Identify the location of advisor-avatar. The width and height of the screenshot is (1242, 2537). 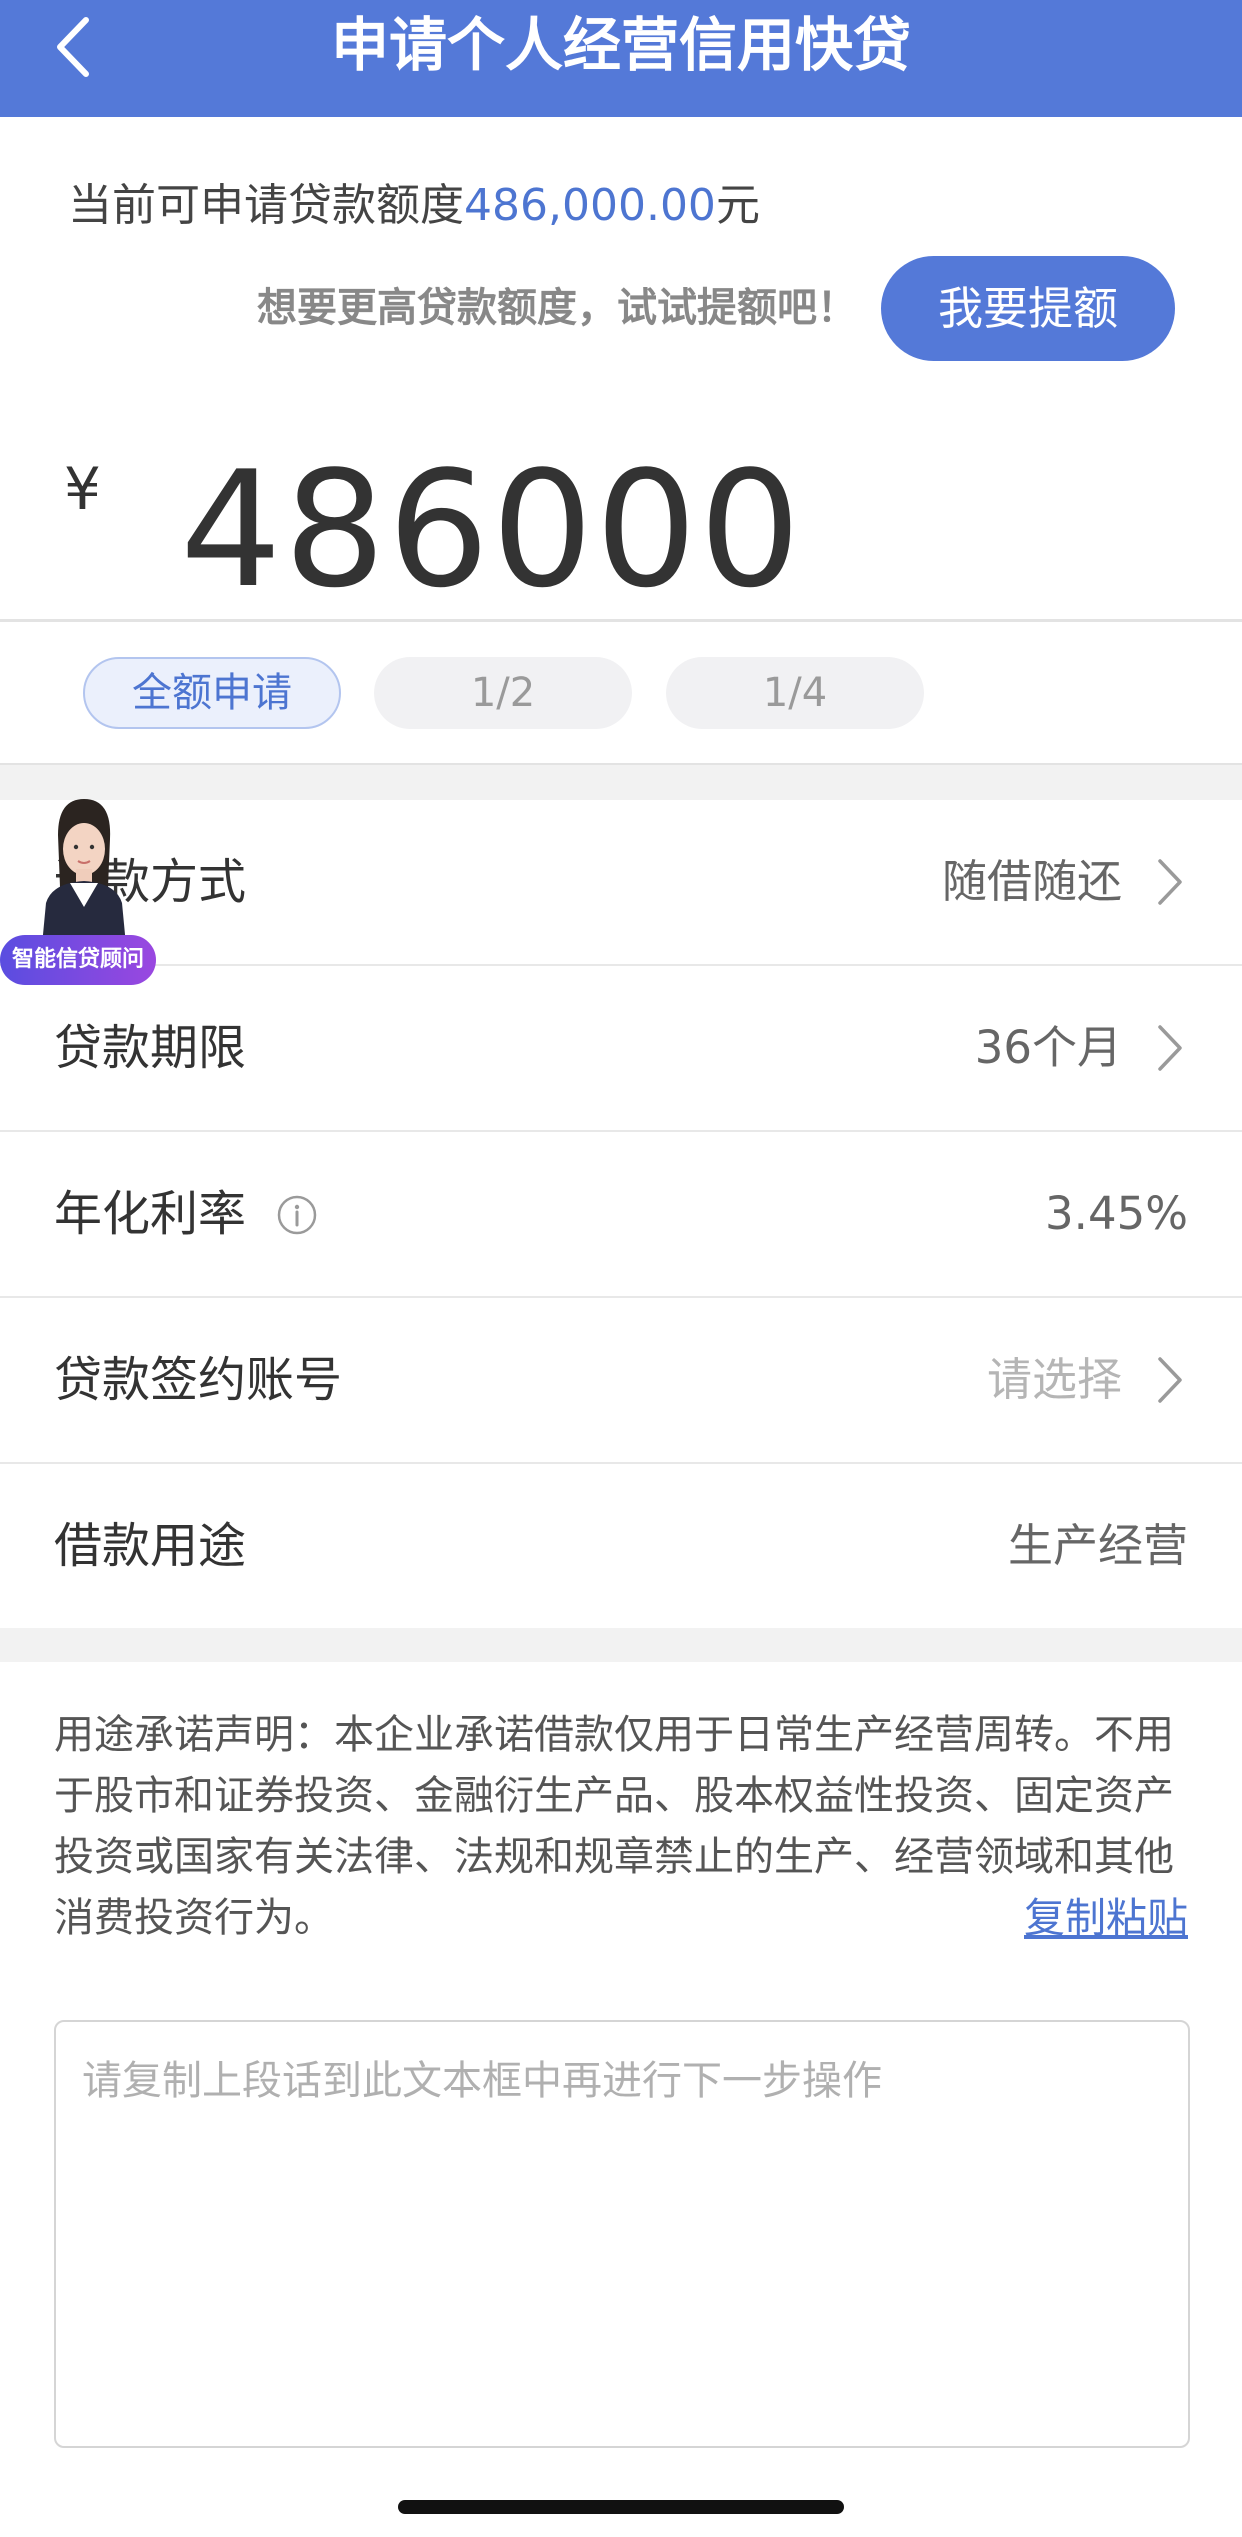
(83, 870).